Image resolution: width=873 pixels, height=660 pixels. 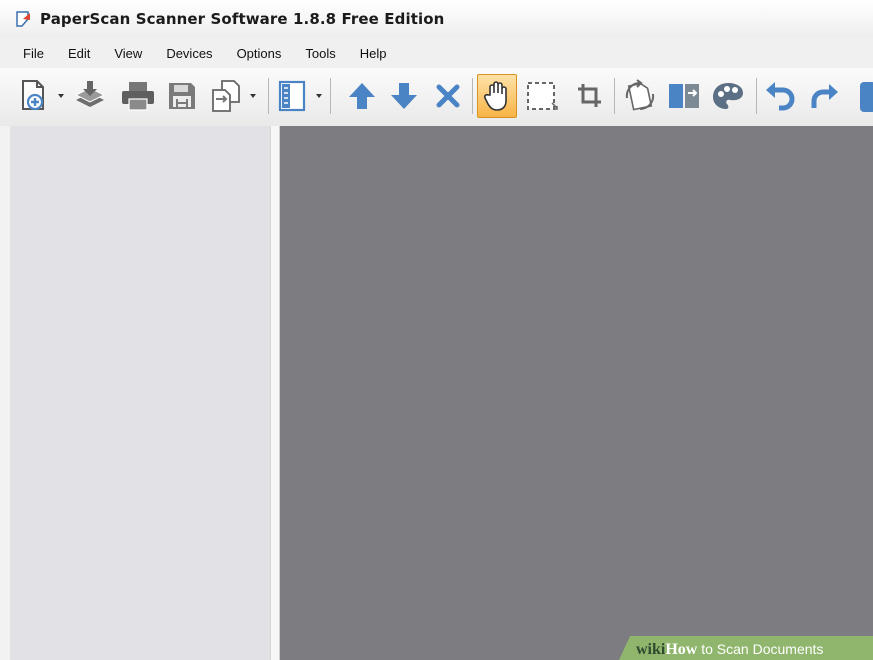 I want to click on menu-file: File, so click(x=33, y=53).